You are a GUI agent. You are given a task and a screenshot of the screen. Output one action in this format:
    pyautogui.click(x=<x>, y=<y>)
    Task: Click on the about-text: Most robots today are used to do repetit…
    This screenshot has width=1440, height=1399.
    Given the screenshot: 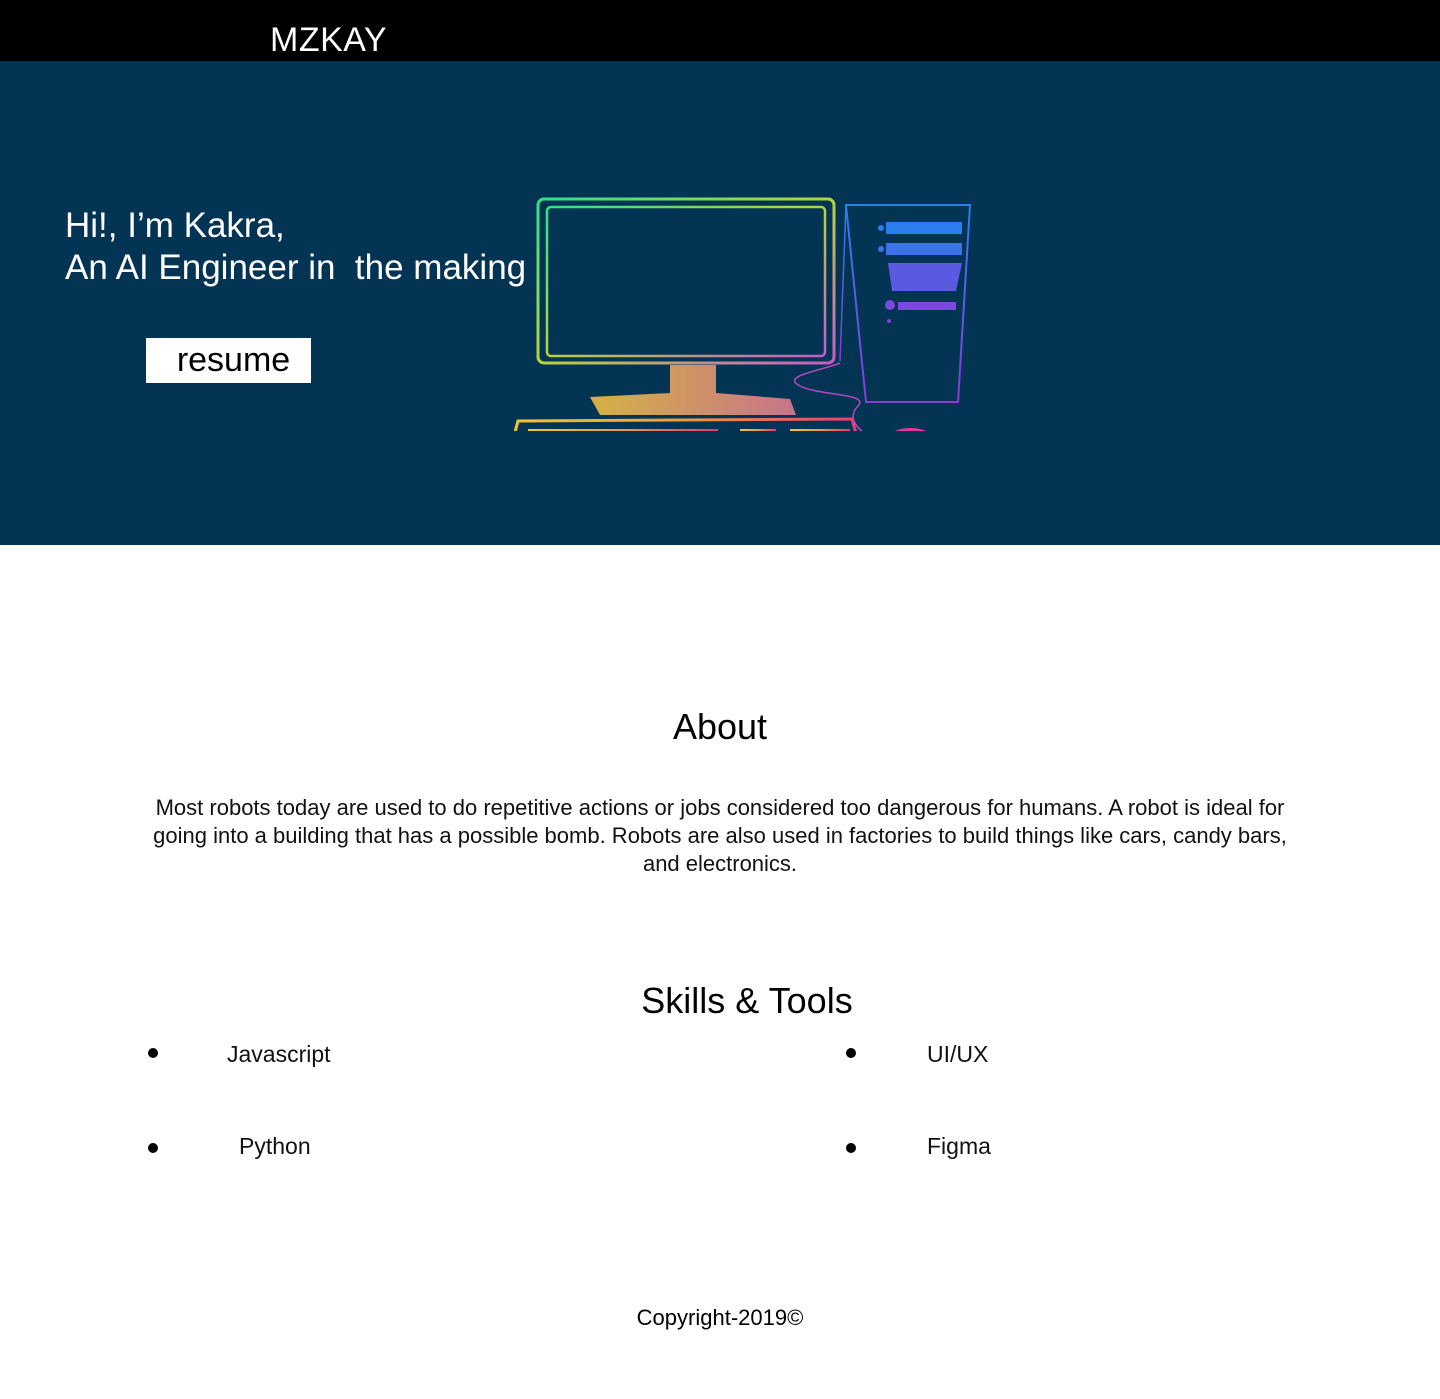 What is the action you would take?
    pyautogui.click(x=720, y=835)
    